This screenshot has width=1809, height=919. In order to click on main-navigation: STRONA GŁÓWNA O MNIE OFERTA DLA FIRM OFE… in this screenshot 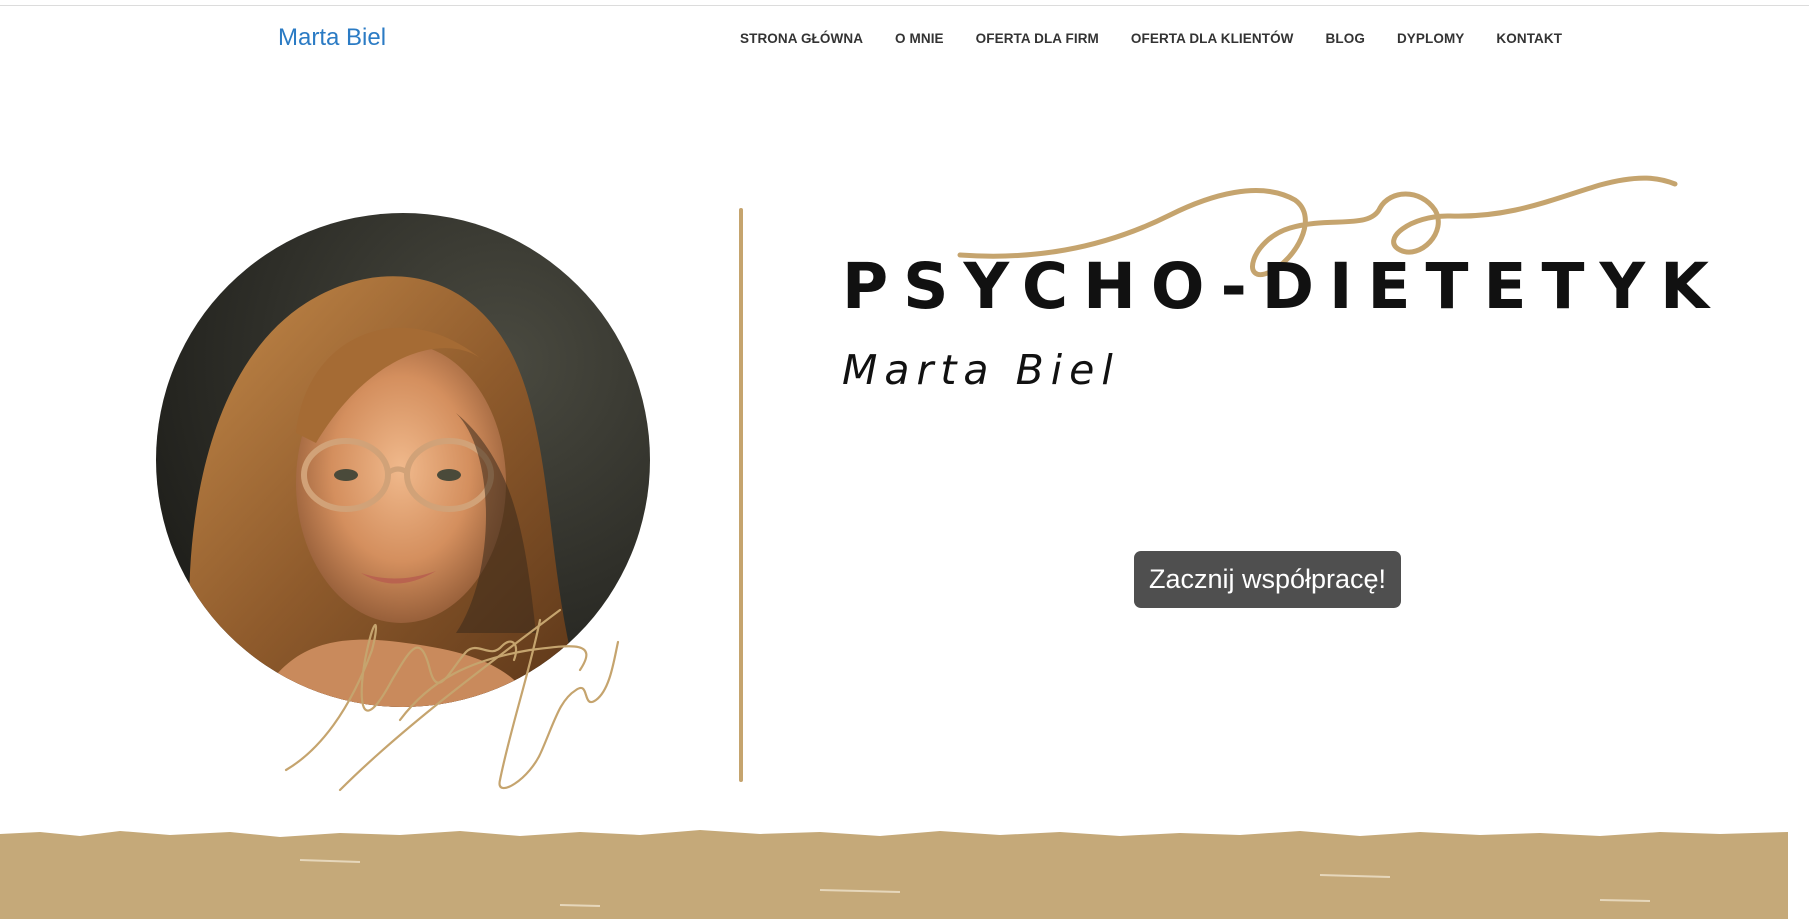, I will do `click(1151, 38)`.